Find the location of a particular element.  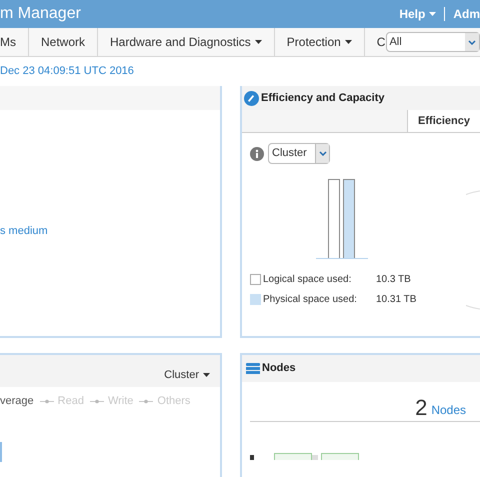

nav-tab: Ms is located at coordinates (14, 42).